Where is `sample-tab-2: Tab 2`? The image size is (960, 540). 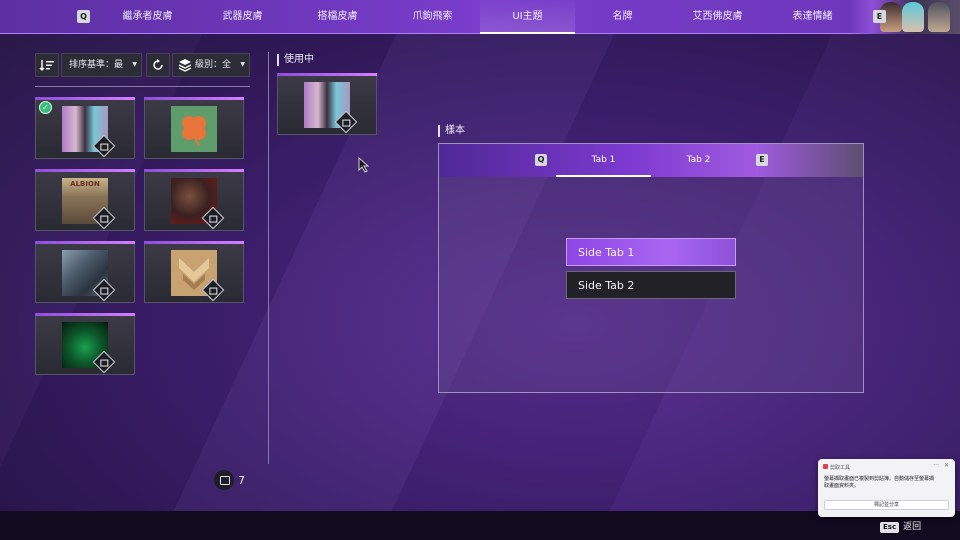 sample-tab-2: Tab 2 is located at coordinates (698, 160).